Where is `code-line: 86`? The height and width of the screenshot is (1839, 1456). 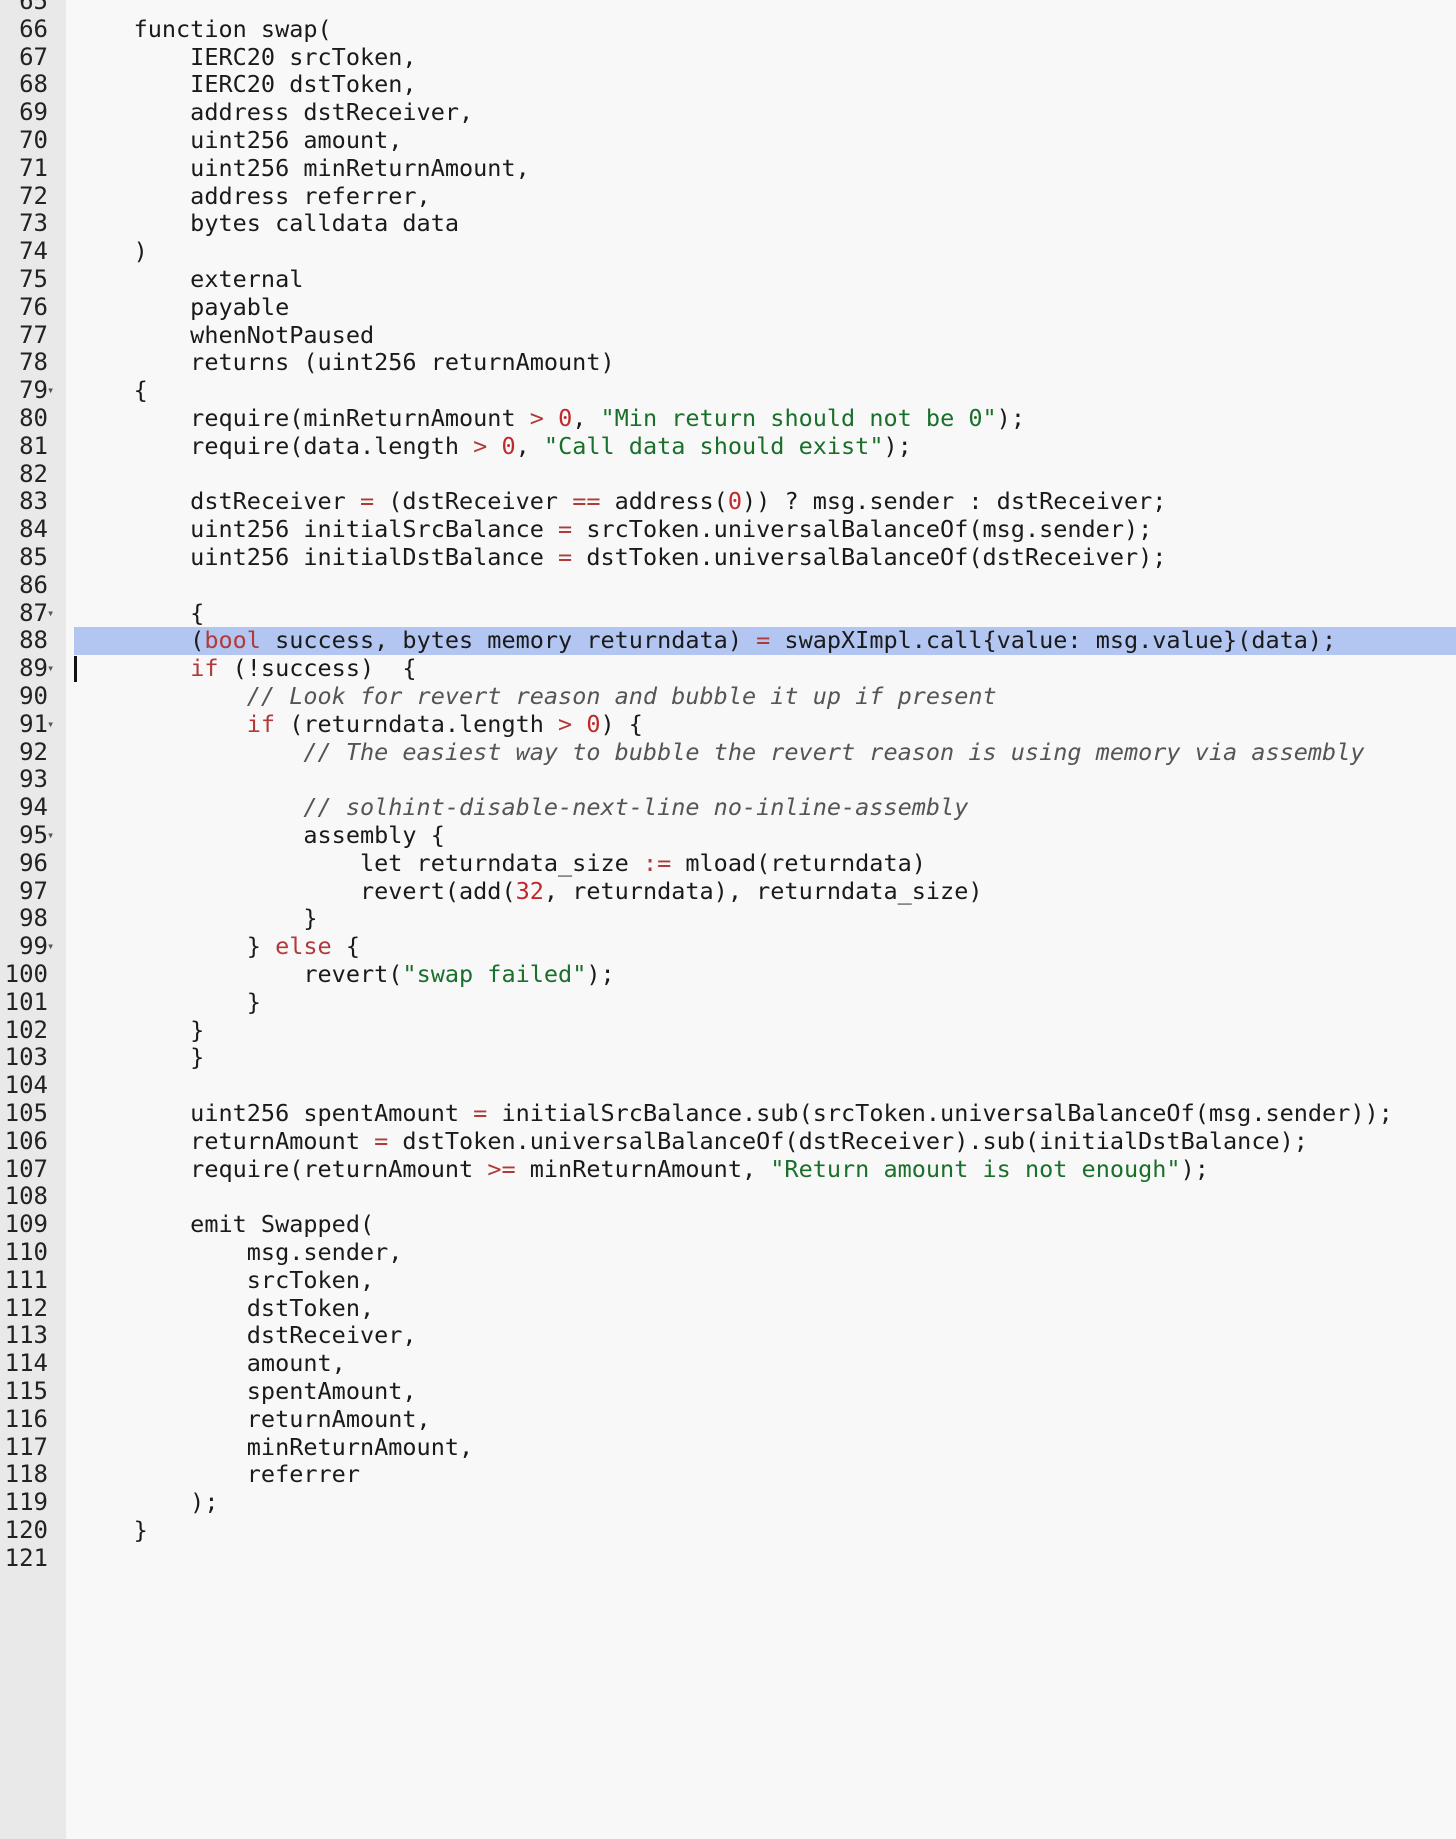 code-line: 86 is located at coordinates (728, 585).